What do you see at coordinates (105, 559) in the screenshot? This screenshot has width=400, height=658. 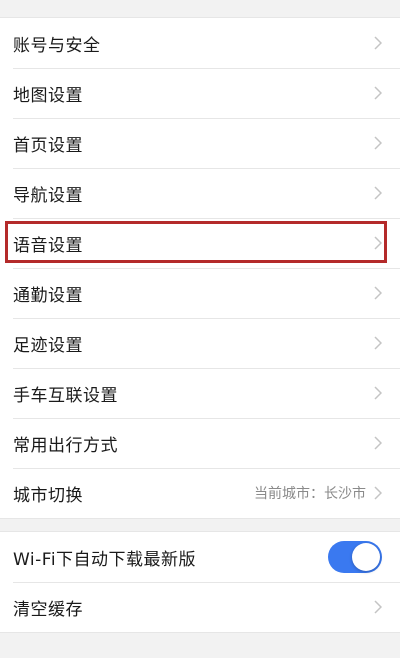 I see `row-label: Wi-Fi下自动下载最新版` at bounding box center [105, 559].